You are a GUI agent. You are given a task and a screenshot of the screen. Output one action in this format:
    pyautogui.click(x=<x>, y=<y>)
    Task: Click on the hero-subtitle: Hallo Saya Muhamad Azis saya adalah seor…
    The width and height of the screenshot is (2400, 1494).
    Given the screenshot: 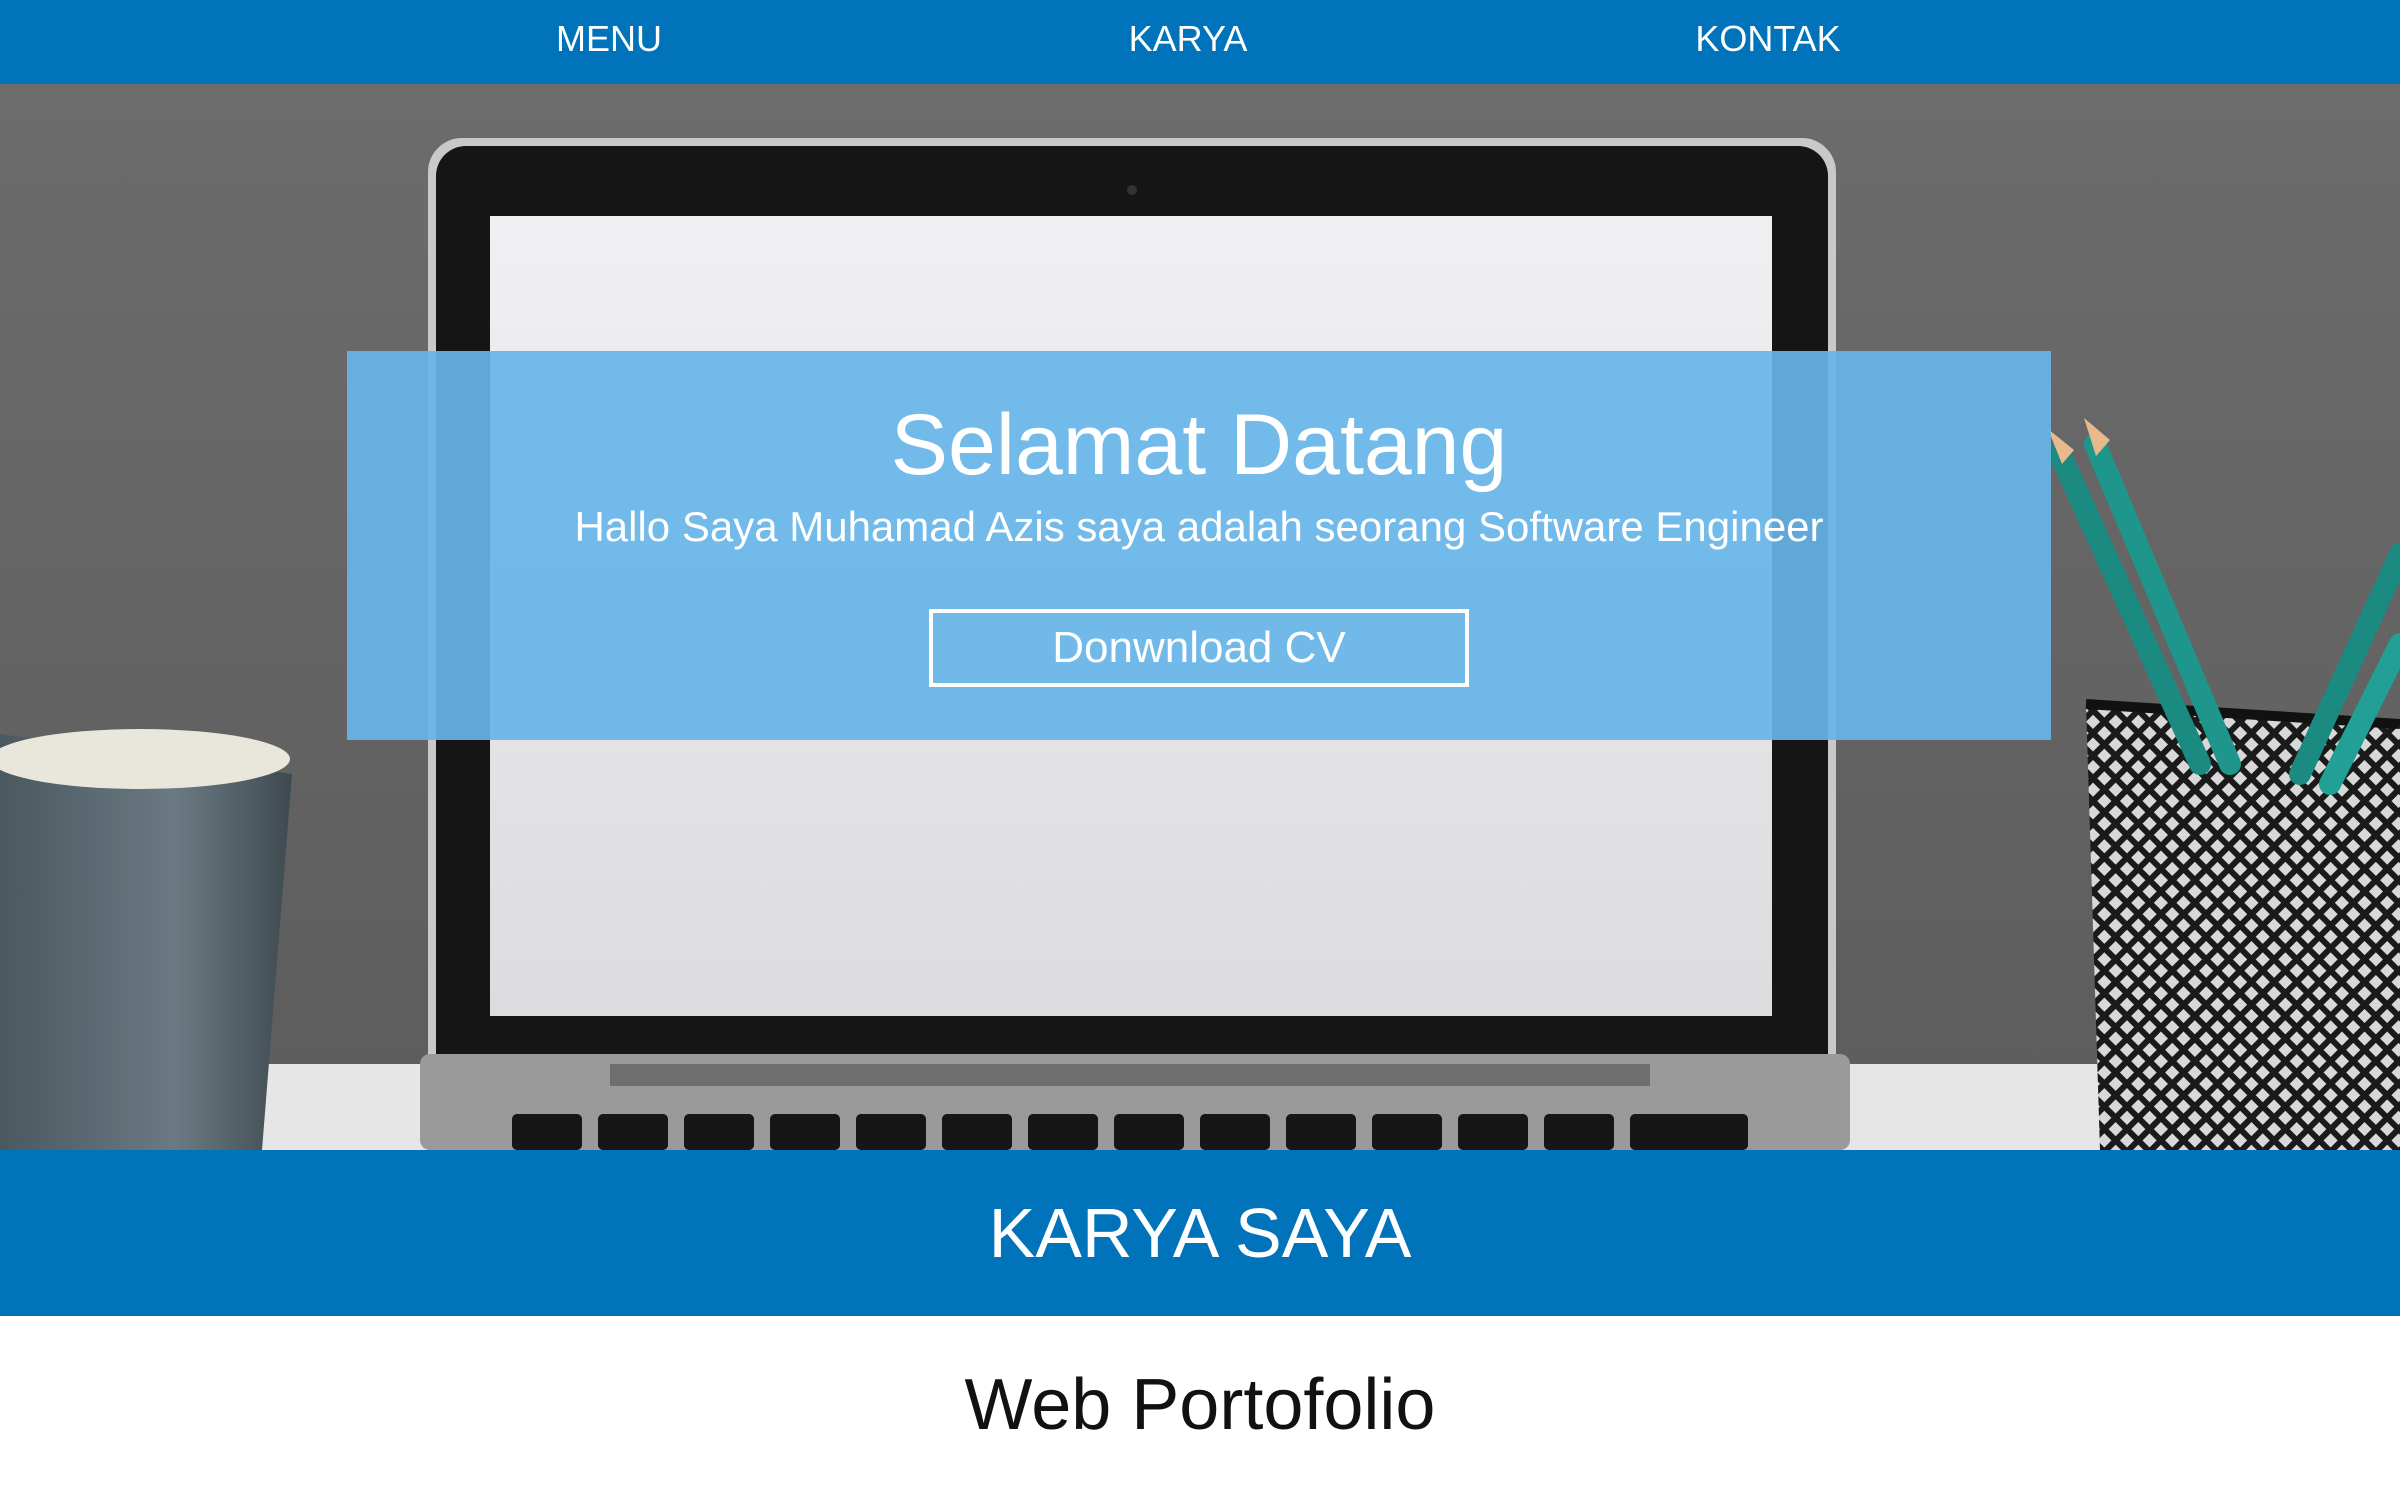 What is the action you would take?
    pyautogui.click(x=1199, y=526)
    